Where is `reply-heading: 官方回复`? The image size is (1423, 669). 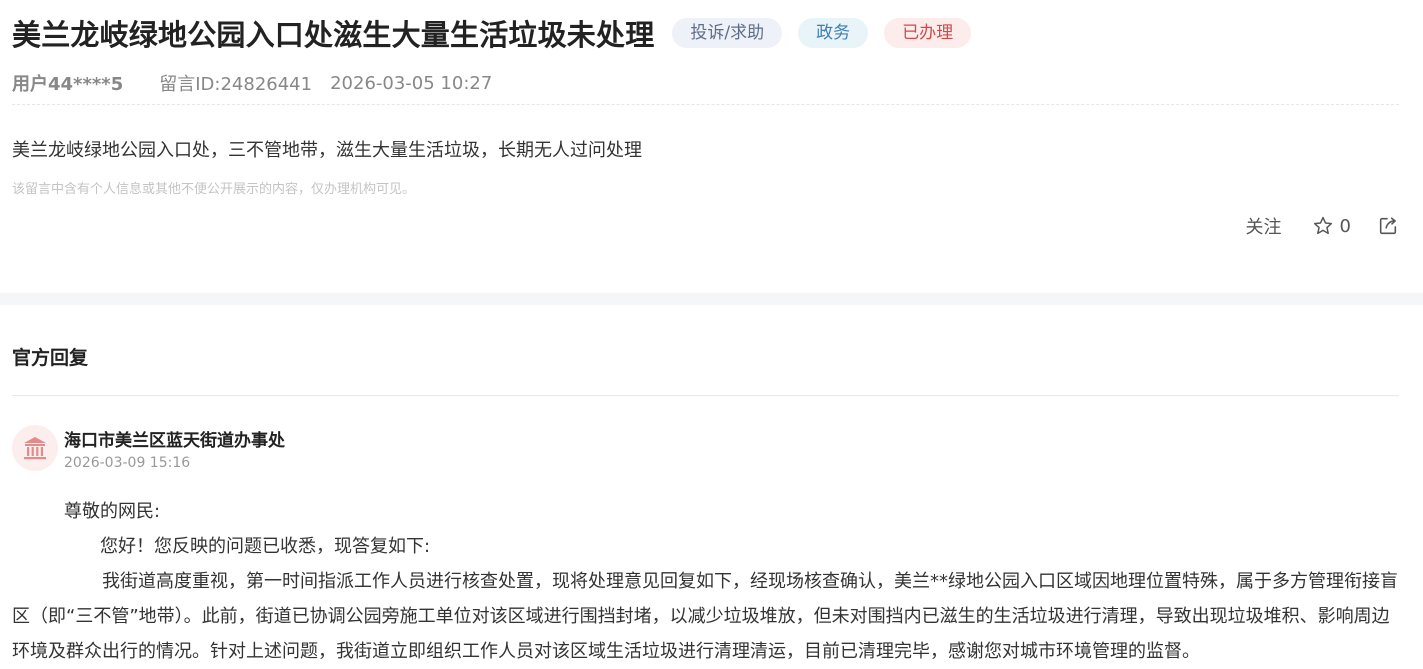 reply-heading: 官方回复 is located at coordinates (50, 358).